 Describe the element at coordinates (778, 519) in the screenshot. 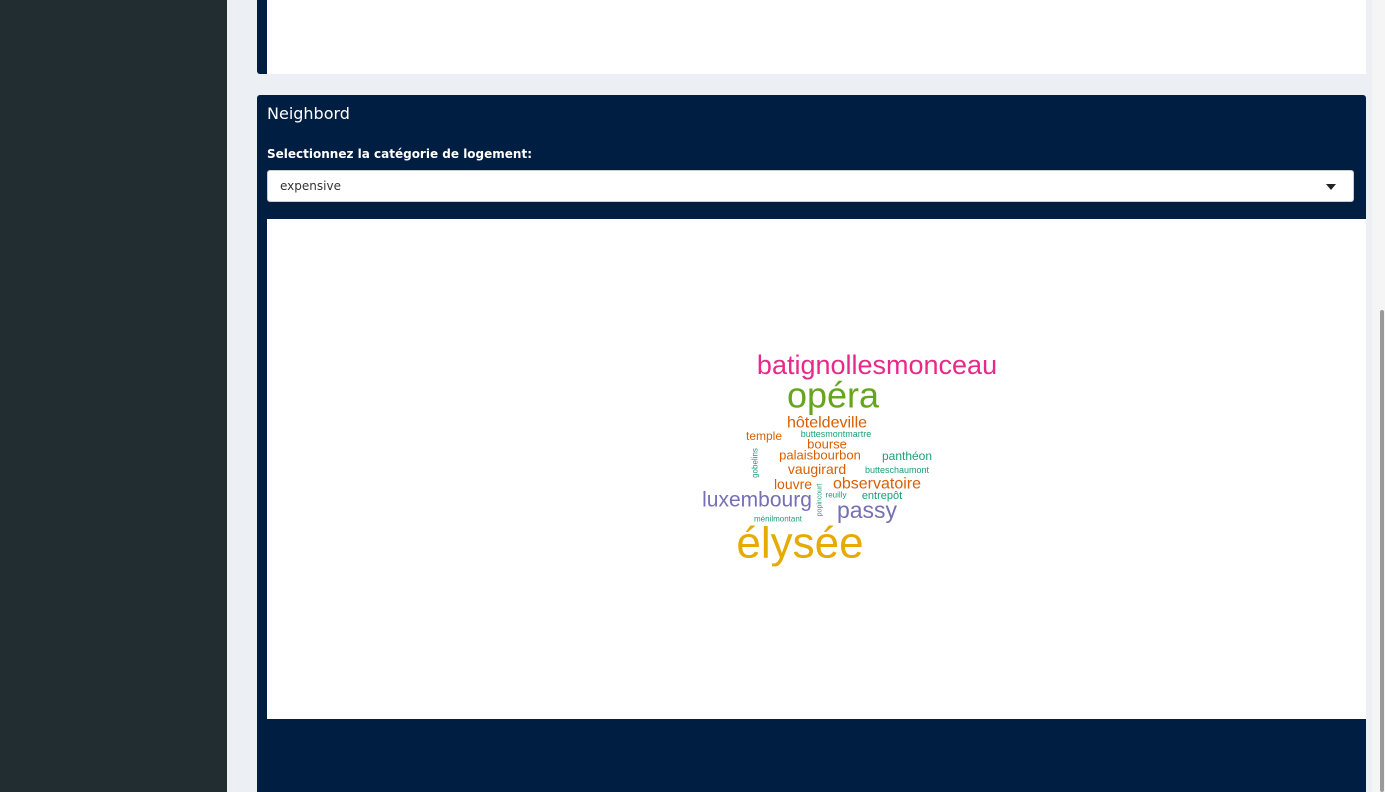

I see `wordcloud-word: ménilmontant` at that location.